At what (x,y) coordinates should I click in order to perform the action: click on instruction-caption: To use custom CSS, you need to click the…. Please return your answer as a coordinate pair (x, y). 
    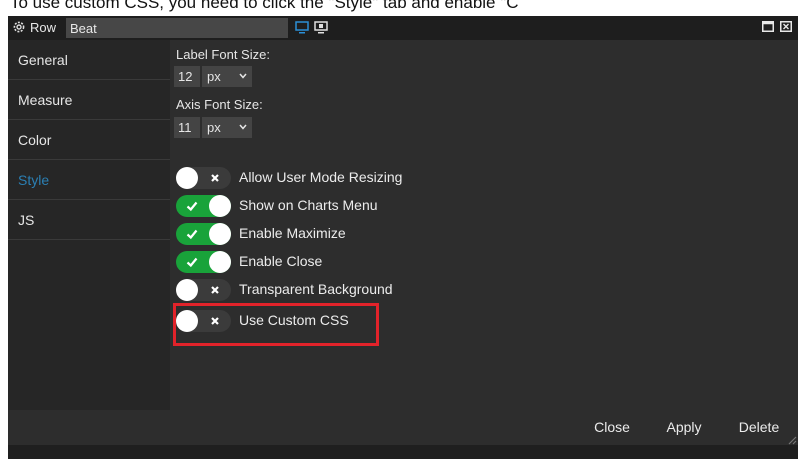
    Looking at the image, I should click on (264, 6).